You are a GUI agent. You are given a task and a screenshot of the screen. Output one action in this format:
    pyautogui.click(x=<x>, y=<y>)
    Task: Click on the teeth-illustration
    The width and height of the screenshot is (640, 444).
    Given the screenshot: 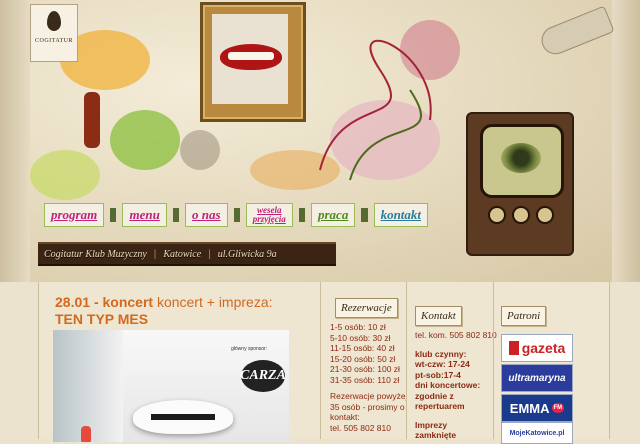 What is the action you would take?
    pyautogui.click(x=251, y=56)
    